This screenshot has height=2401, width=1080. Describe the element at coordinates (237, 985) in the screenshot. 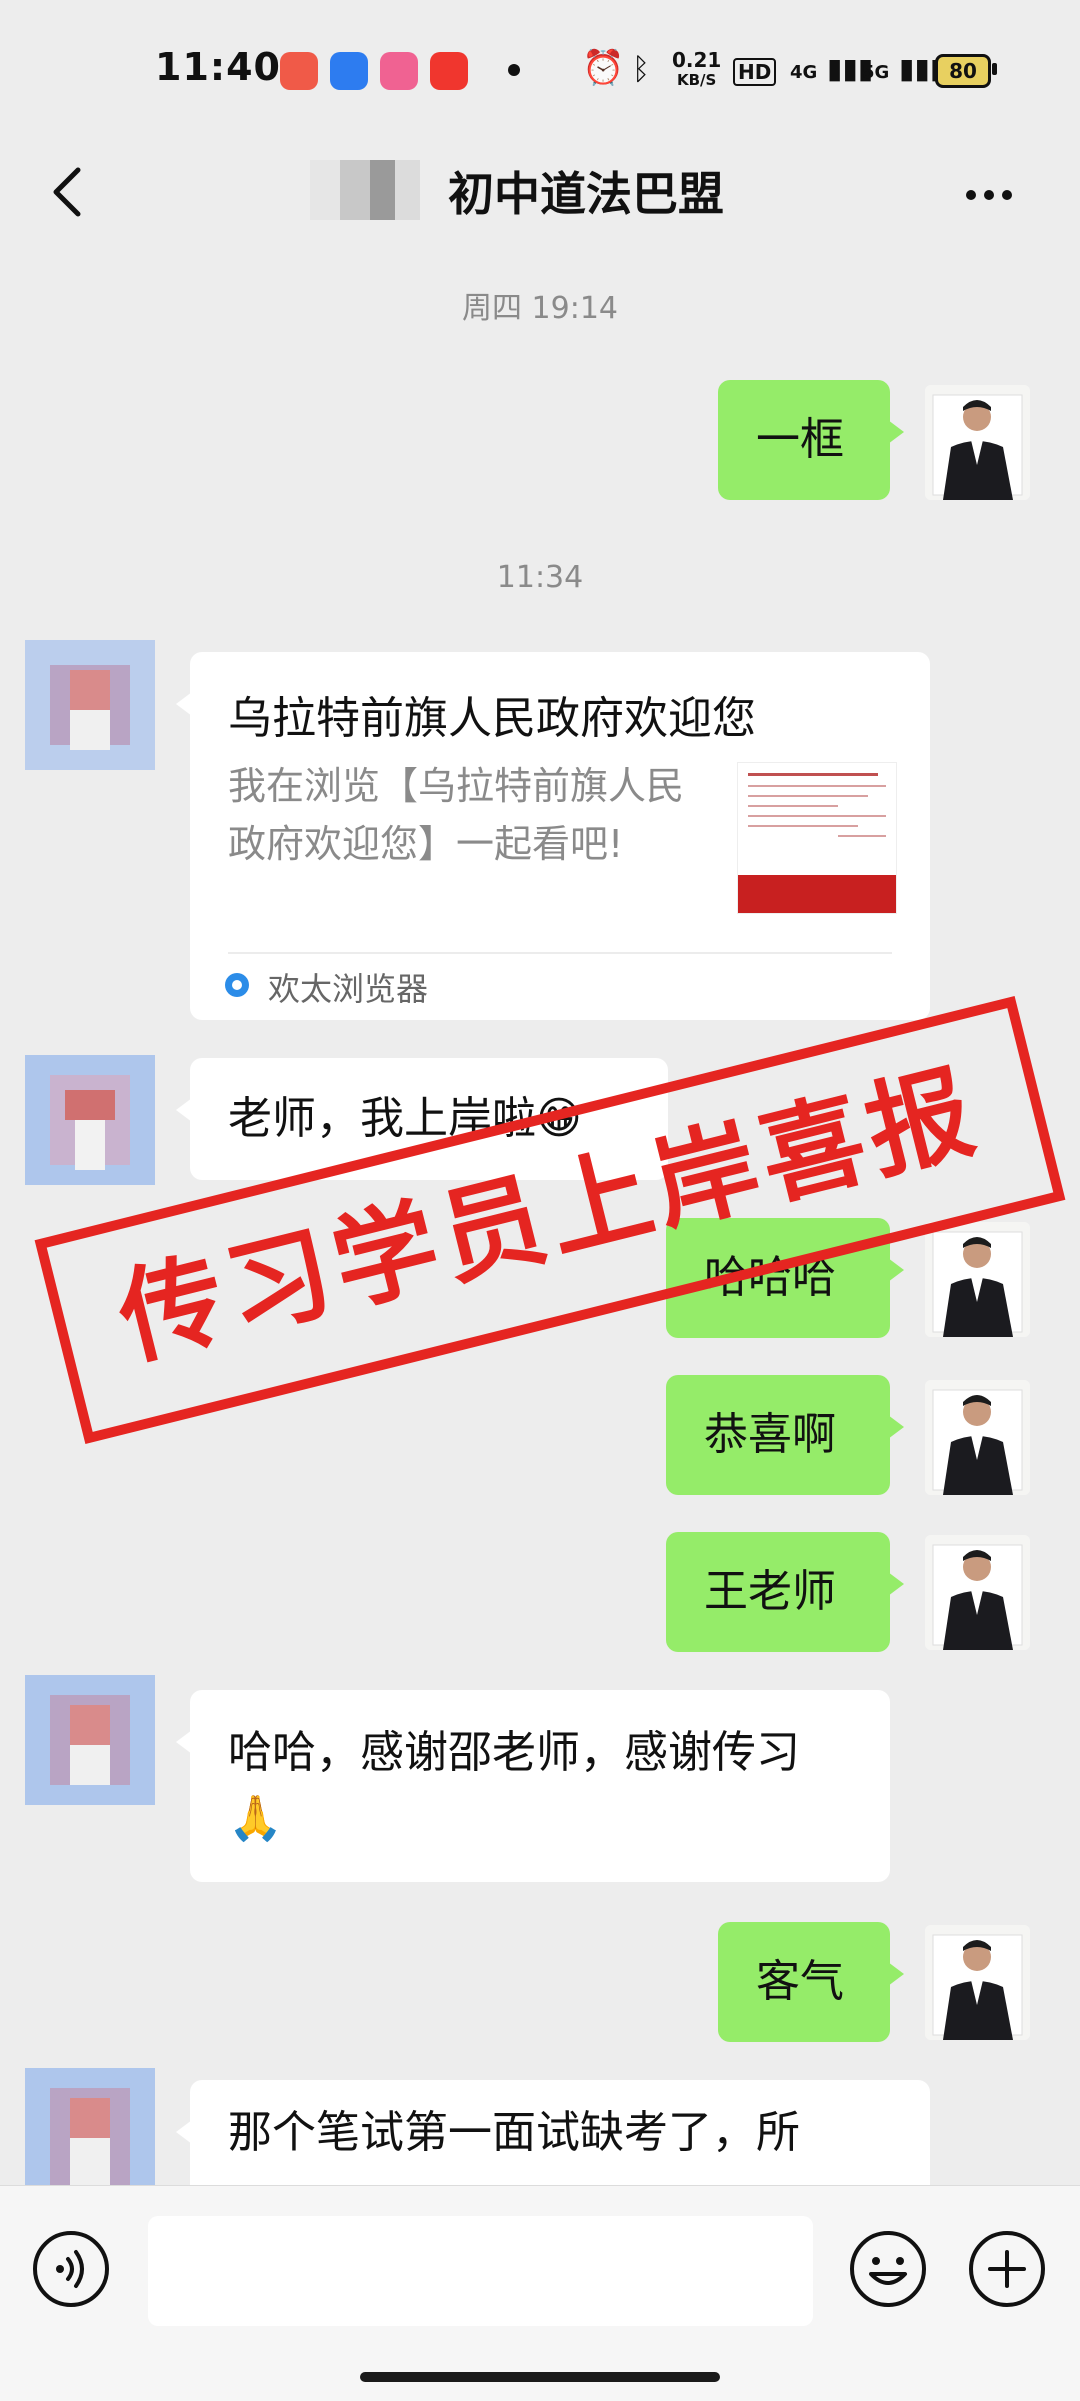

I see `browser-icon` at that location.